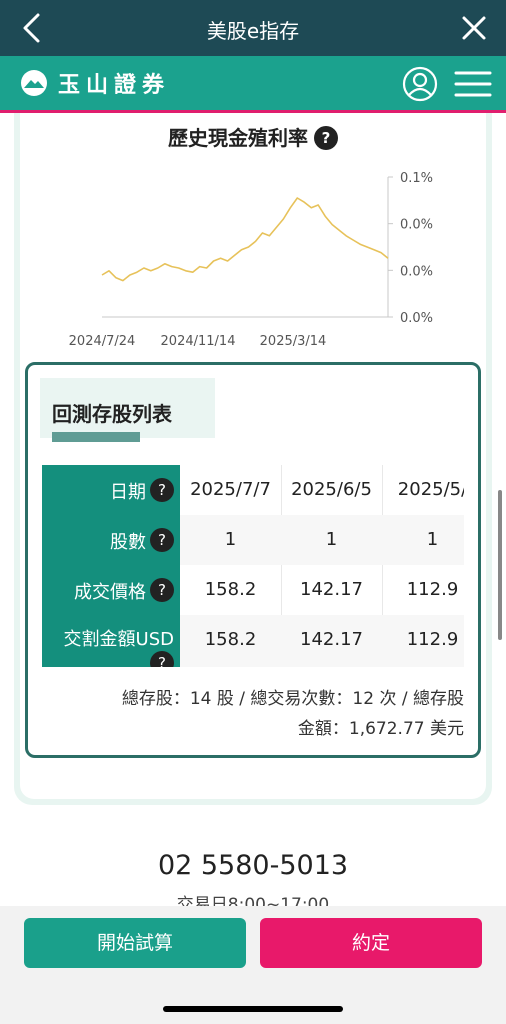  I want to click on start-calculation-button: 開始試算, so click(135, 943).